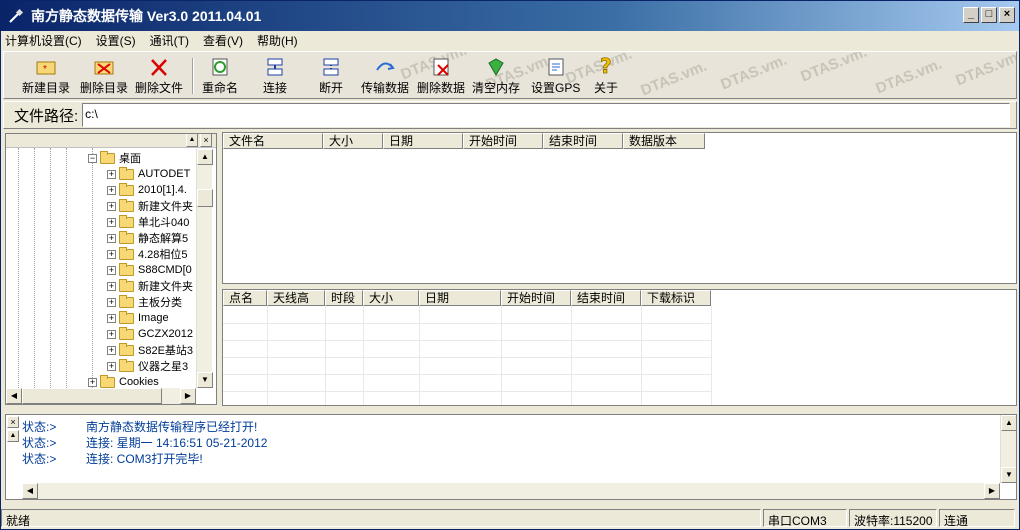  Describe the element at coordinates (13, 436) in the screenshot. I see `log-collapse-button: ▲` at that location.